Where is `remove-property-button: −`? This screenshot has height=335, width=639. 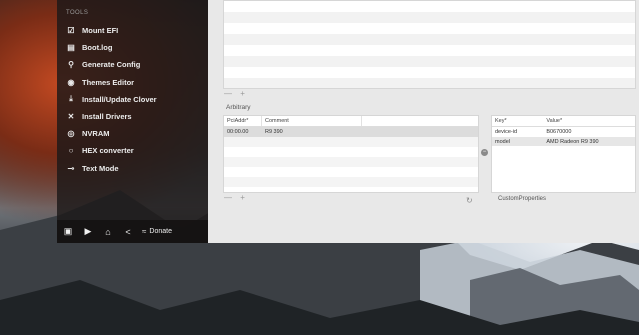
remove-property-button: − is located at coordinates (484, 152).